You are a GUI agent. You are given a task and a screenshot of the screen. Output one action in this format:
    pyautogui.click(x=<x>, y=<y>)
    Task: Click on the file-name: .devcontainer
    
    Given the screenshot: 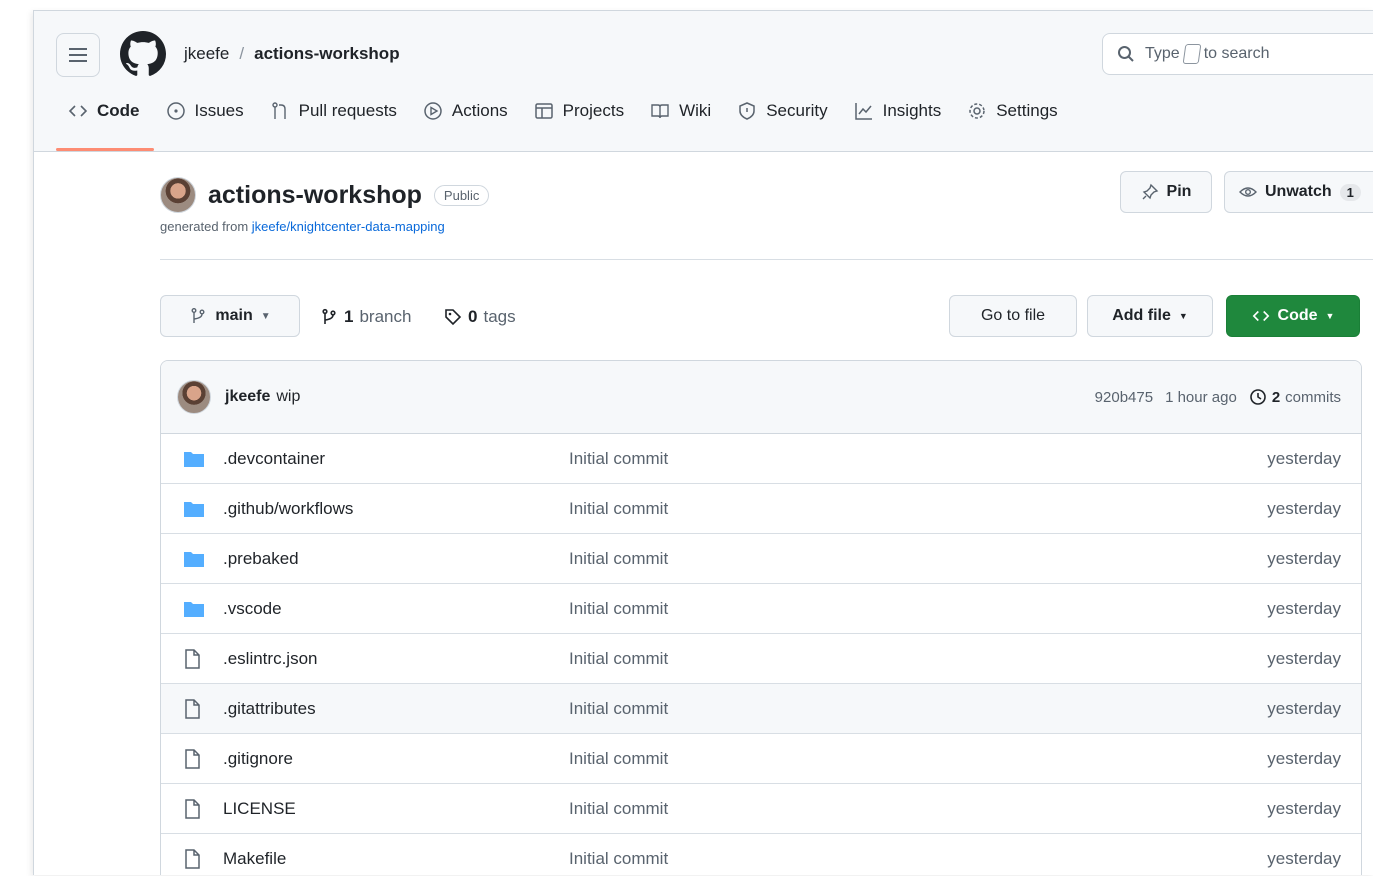 What is the action you would take?
    pyautogui.click(x=396, y=459)
    